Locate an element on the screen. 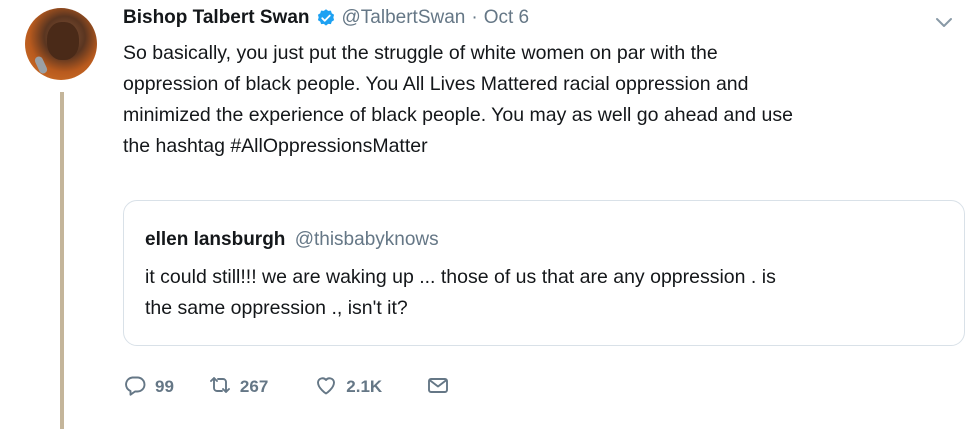 This screenshot has width=980, height=429. tweet-header: Bishop Talbert Swan @TalbertSwan · Oct 6 is located at coordinates (326, 18).